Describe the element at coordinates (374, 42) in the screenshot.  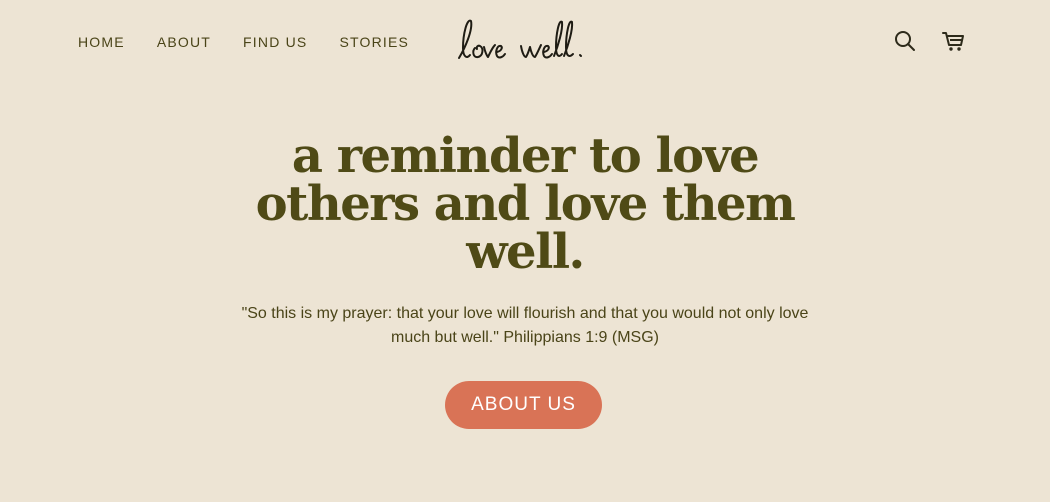
I see `nav-stories-link: STORIES` at that location.